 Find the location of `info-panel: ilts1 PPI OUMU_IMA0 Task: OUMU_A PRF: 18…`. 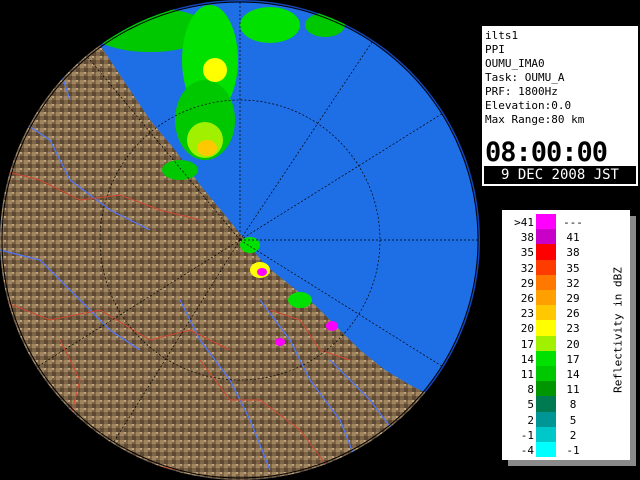

info-panel: ilts1 PPI OUMU_IMA0 Task: OUMU_A PRF: 18… is located at coordinates (560, 106).